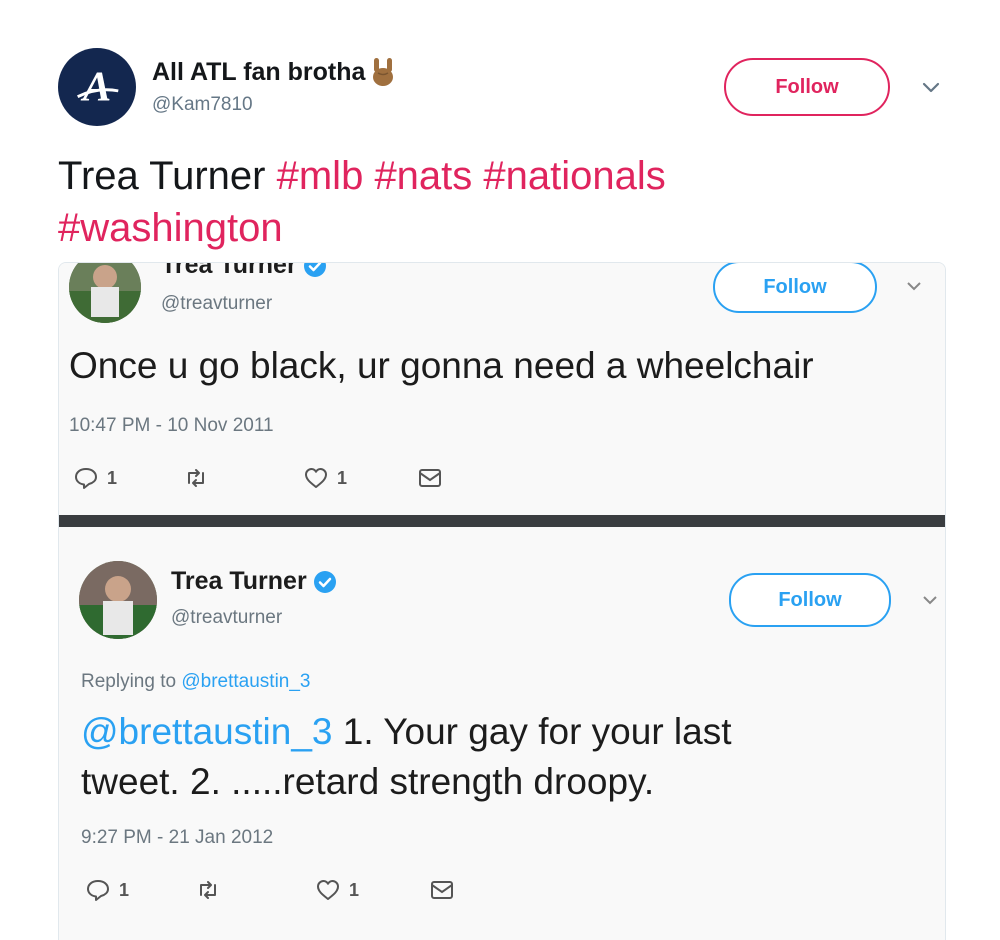  I want to click on tweet-text-plain: Trea Turner, so click(162, 176).